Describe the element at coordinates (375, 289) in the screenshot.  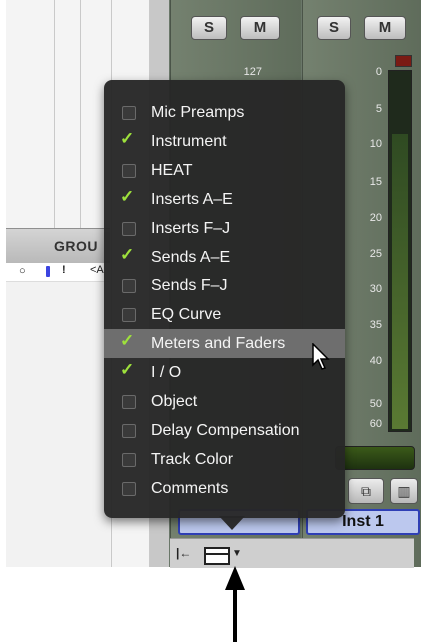
I see `meter-scale-tick: 30` at that location.